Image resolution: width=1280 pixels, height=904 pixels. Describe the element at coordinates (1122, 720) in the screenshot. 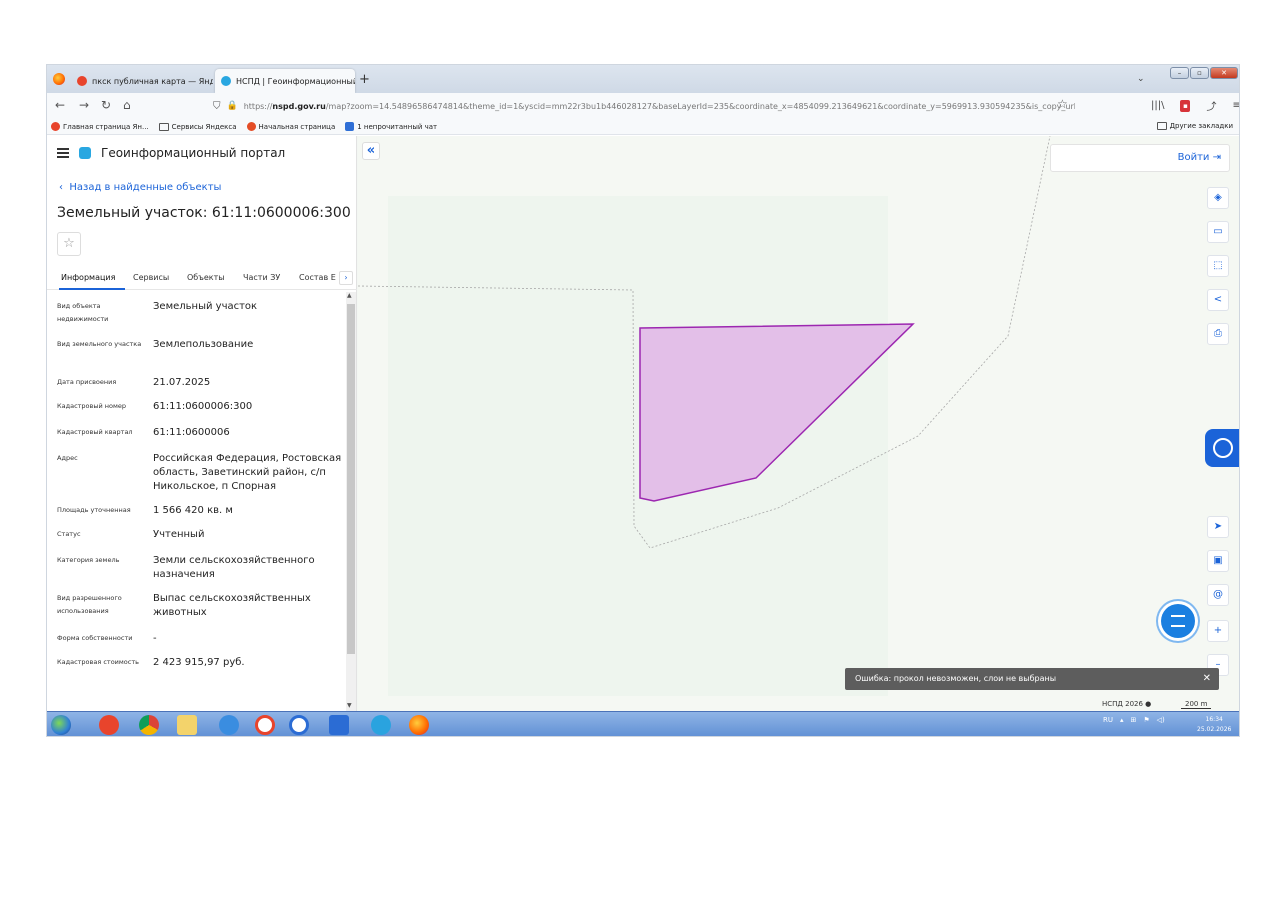

I see `tray-expand-icon: ▴` at that location.